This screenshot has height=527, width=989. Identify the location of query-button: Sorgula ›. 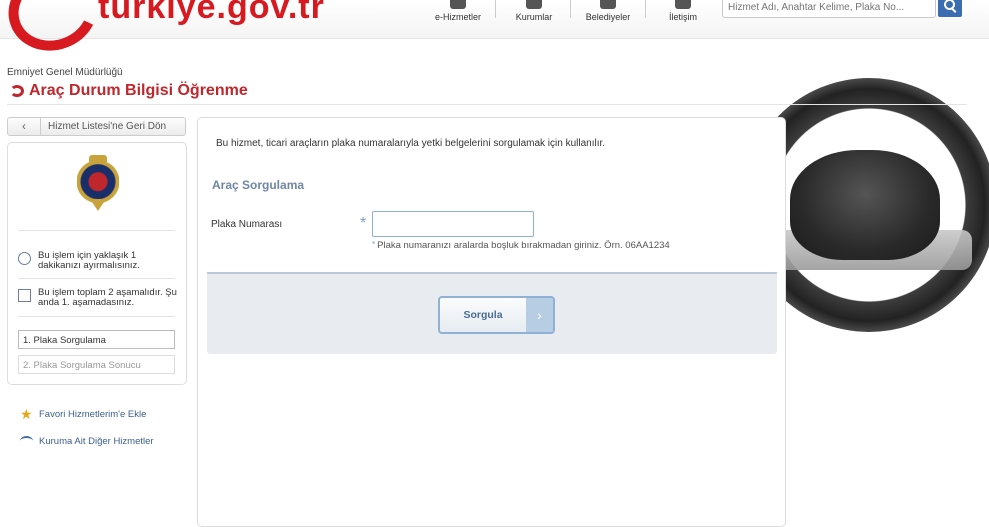
(496, 315).